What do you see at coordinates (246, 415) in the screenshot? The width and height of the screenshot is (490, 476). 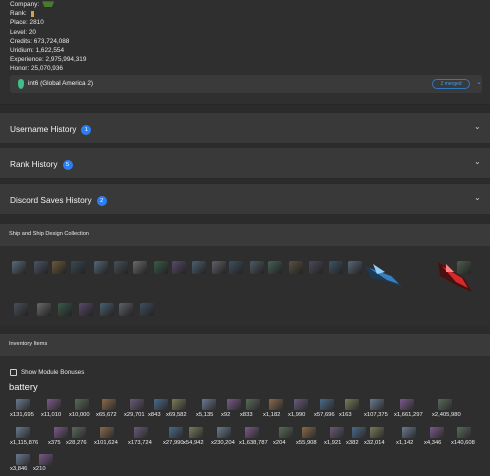 I see `item-quantity: x833` at bounding box center [246, 415].